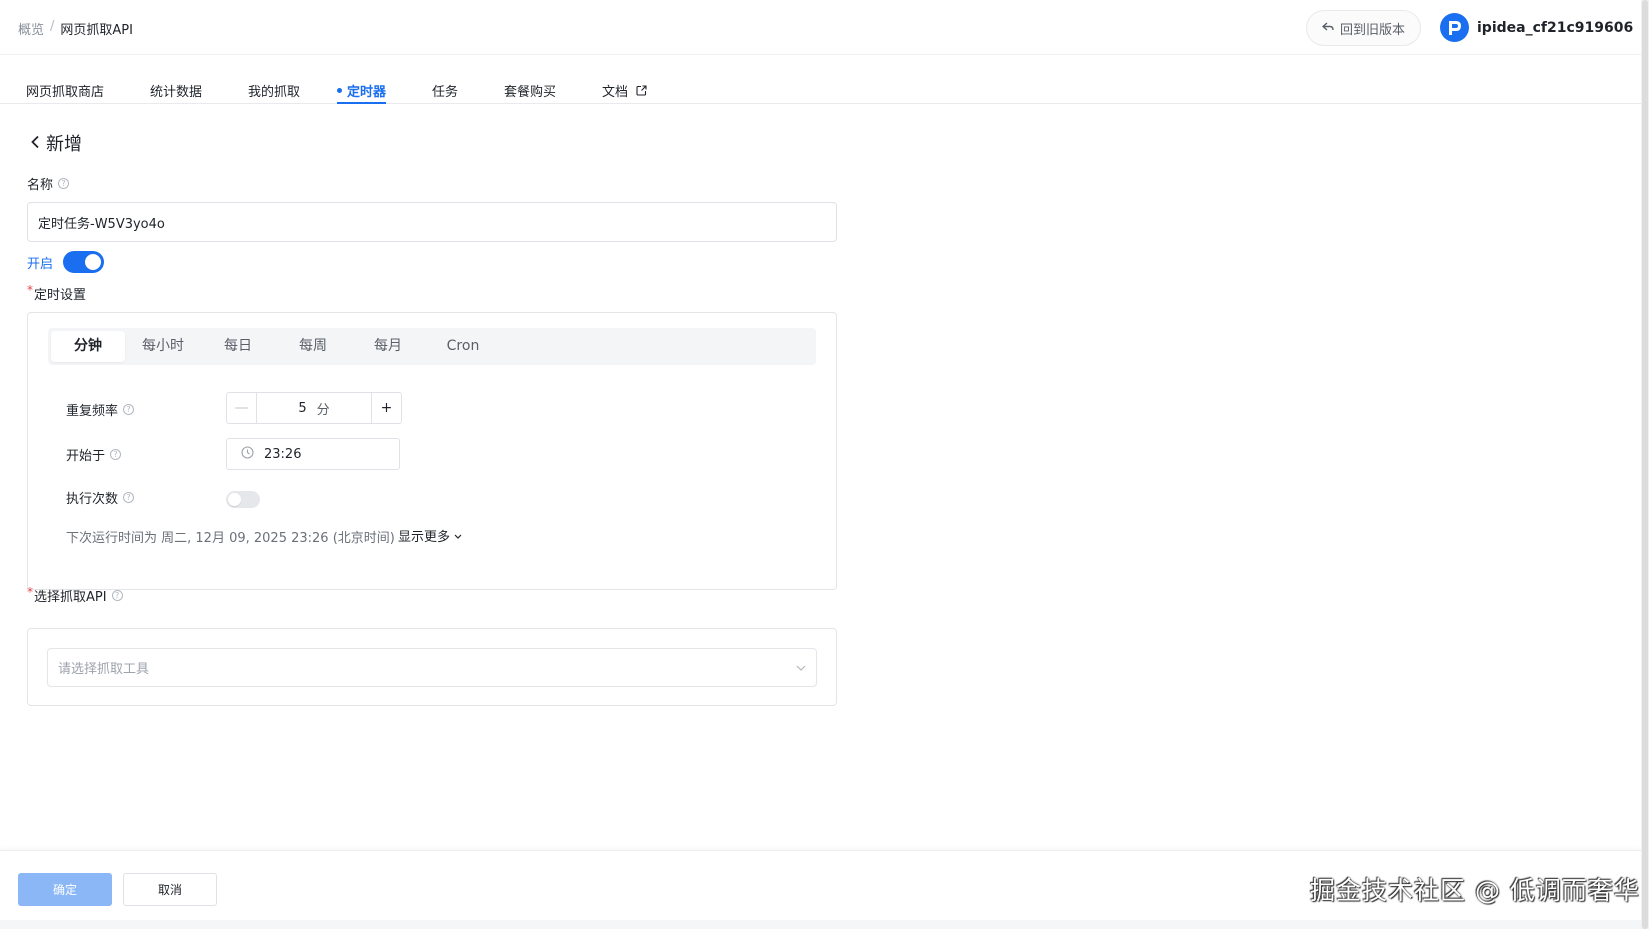 This screenshot has height=929, width=1649. I want to click on repeat-stepper: — 5 分 +, so click(314, 408).